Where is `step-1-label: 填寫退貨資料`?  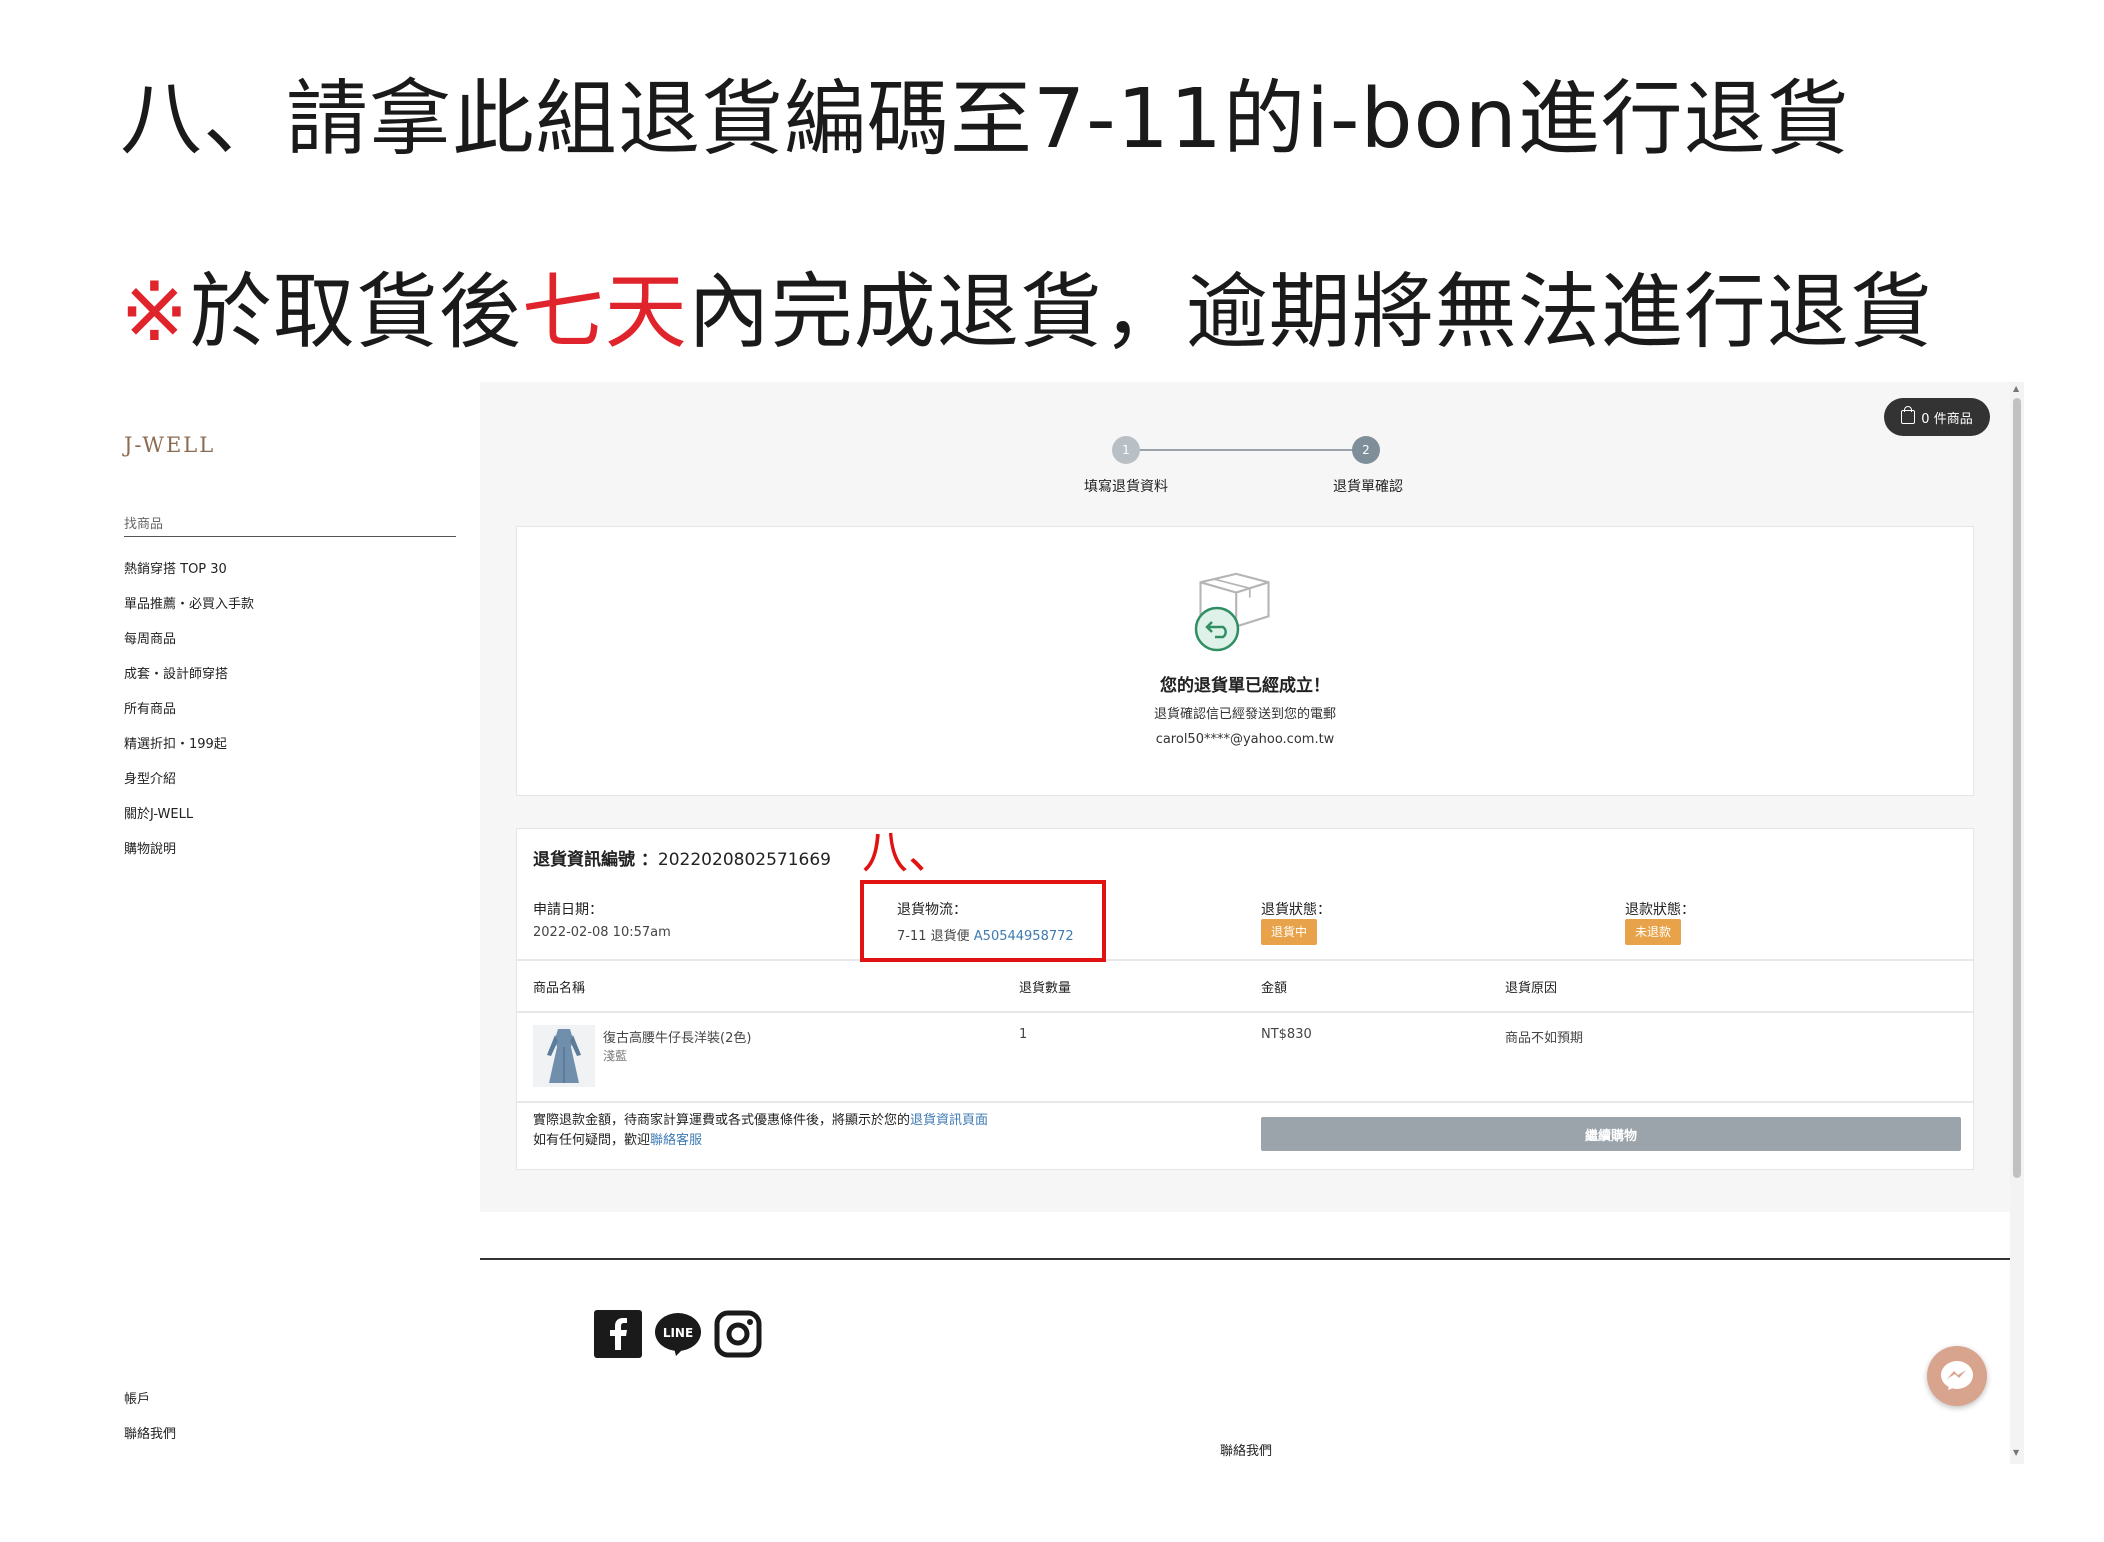
step-1-label: 填寫退貨資料 is located at coordinates (1126, 487).